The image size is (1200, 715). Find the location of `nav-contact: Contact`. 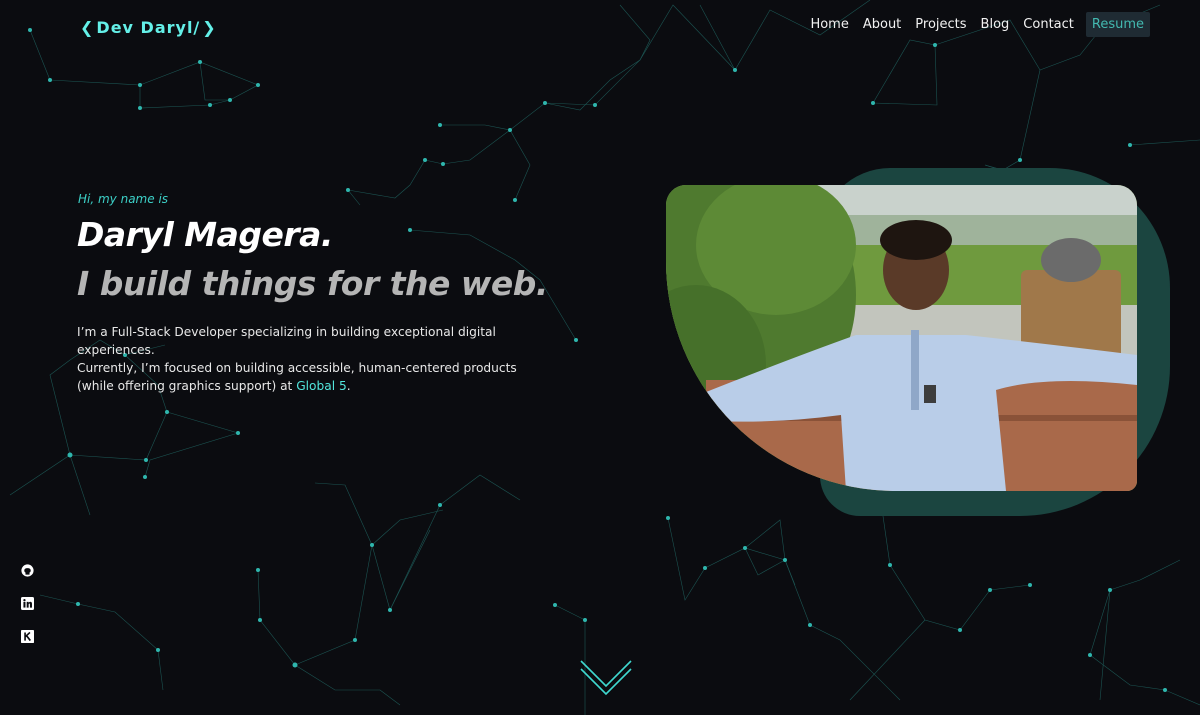

nav-contact: Contact is located at coordinates (1048, 24).